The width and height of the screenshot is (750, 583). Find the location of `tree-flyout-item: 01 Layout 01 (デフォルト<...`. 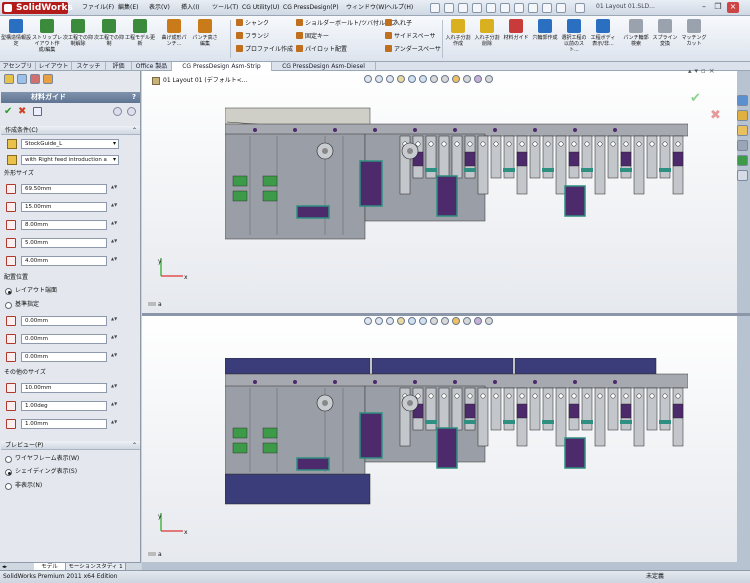

tree-flyout-item: 01 Layout 01 (デフォルト<... is located at coordinates (205, 81).